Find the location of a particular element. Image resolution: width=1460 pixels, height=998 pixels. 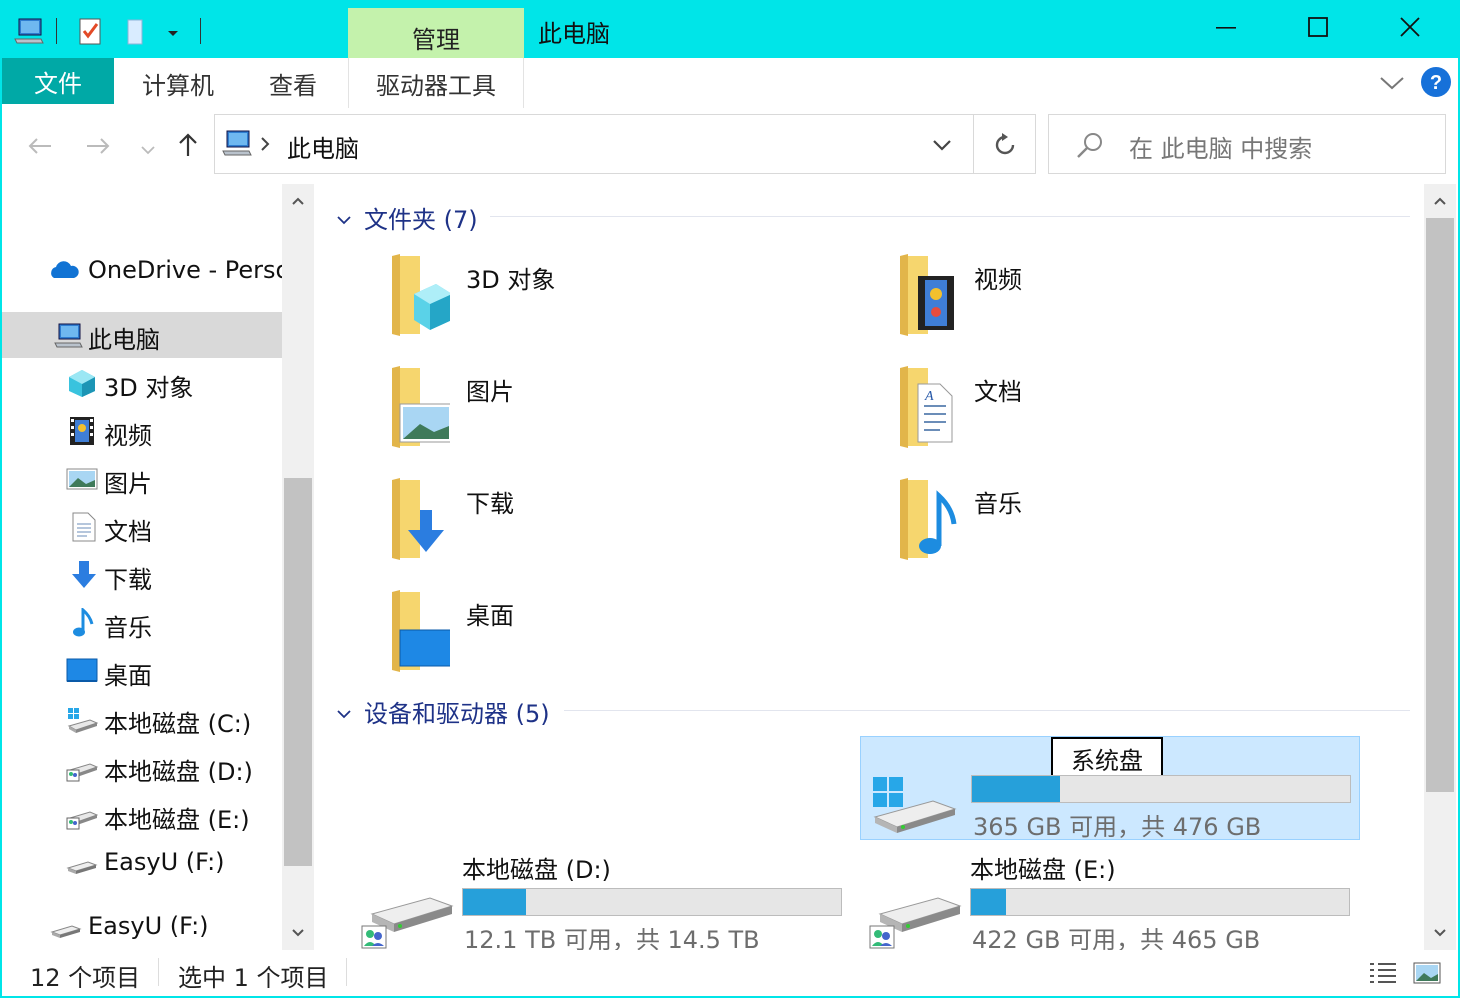

arrow-left-icon is located at coordinates (40, 148).